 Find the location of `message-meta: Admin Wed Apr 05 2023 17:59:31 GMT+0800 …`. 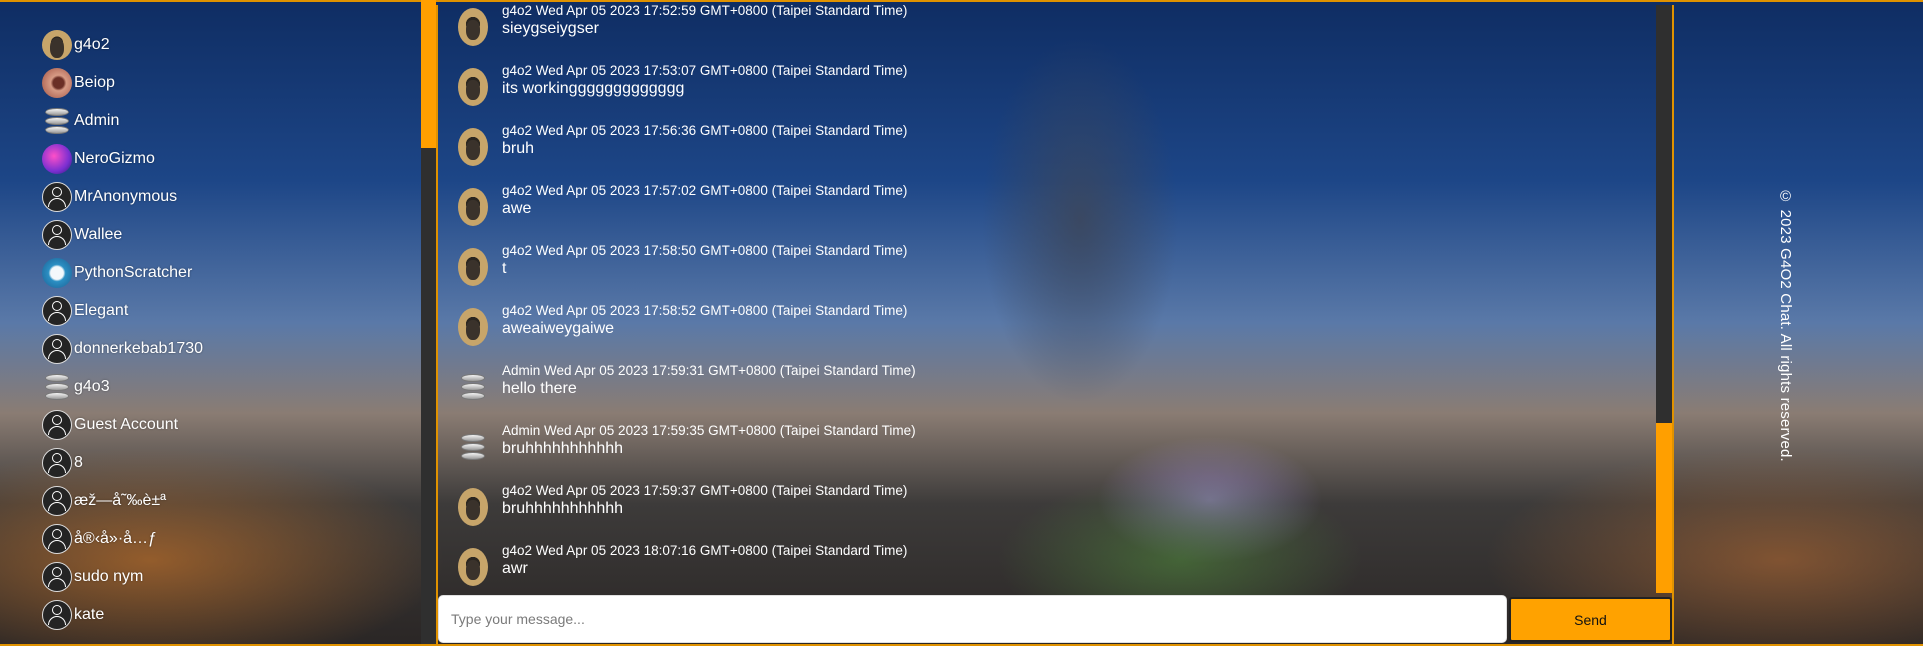

message-meta: Admin Wed Apr 05 2023 17:59:31 GMT+0800 … is located at coordinates (709, 370).